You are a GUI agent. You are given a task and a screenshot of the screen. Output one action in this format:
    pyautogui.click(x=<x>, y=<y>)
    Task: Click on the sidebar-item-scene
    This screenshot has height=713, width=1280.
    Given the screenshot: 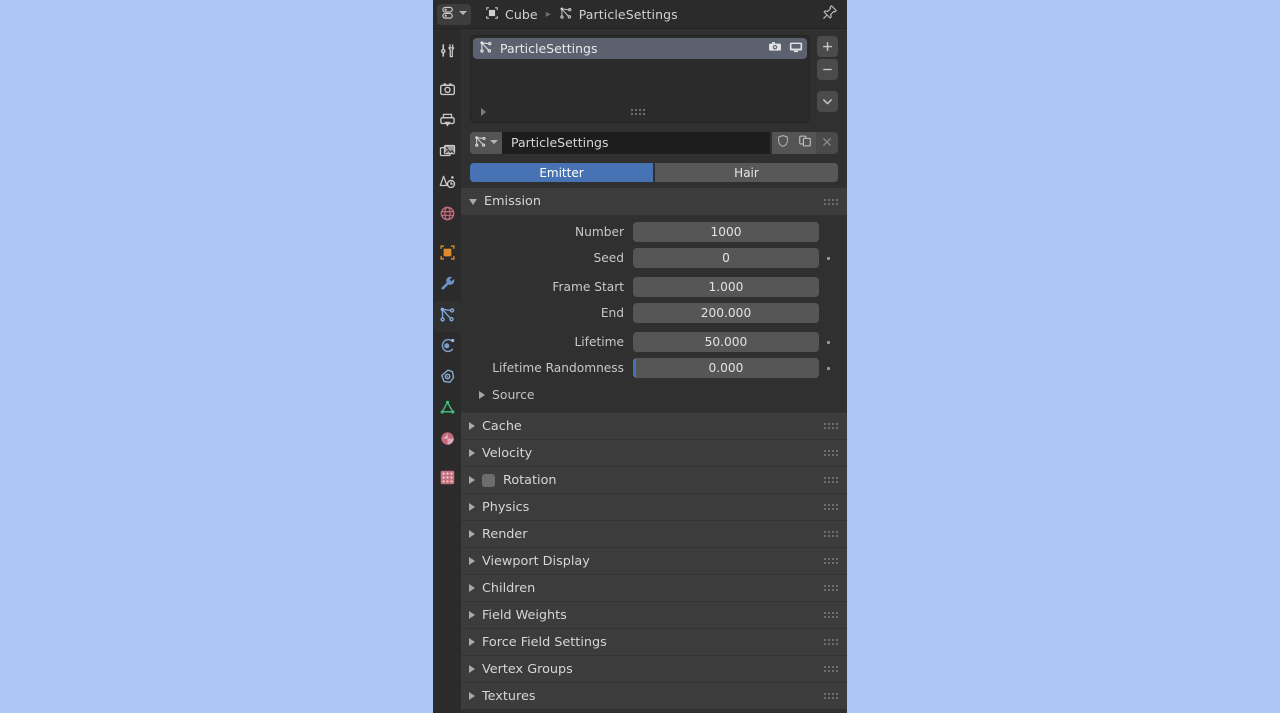 What is the action you would take?
    pyautogui.click(x=447, y=184)
    